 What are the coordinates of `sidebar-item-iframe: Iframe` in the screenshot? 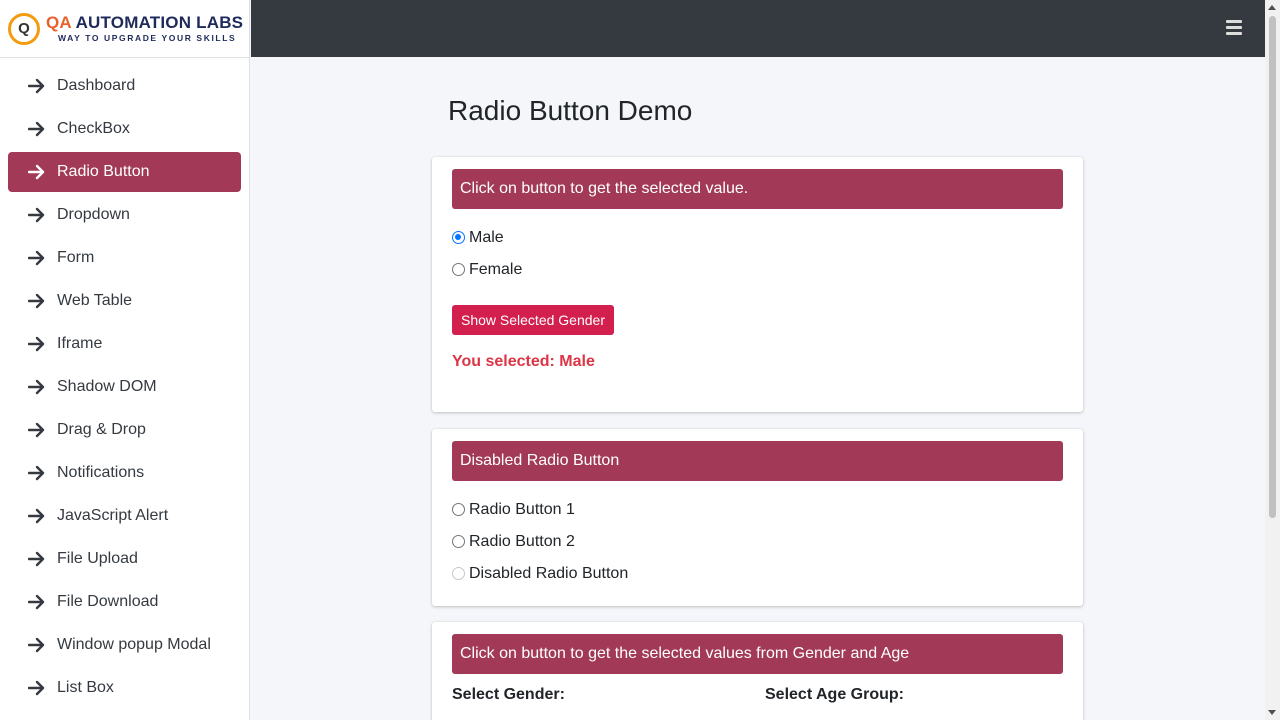 It's located at (124, 344).